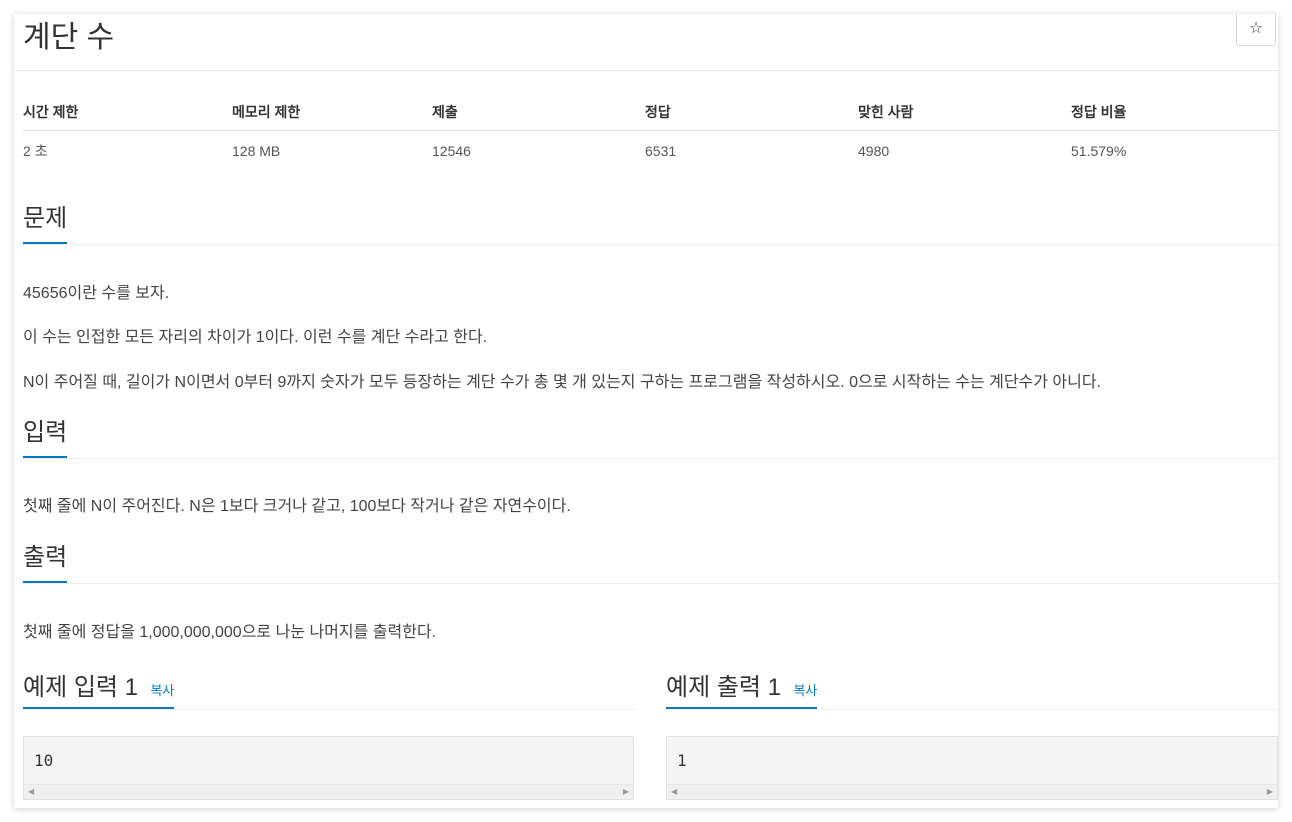 Image resolution: width=1292 pixels, height=822 pixels. Describe the element at coordinates (805, 690) in the screenshot. I see `sample-output-copy-link: 복사` at that location.